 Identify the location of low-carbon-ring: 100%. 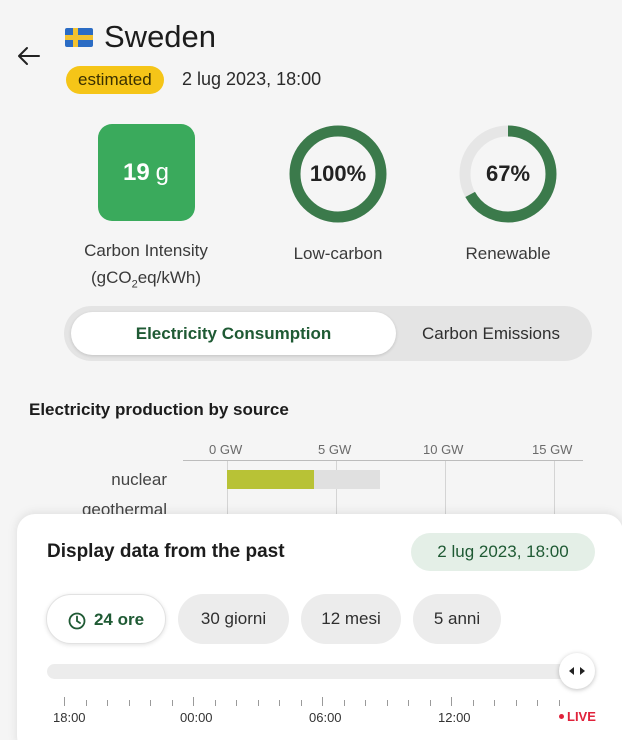
(338, 174).